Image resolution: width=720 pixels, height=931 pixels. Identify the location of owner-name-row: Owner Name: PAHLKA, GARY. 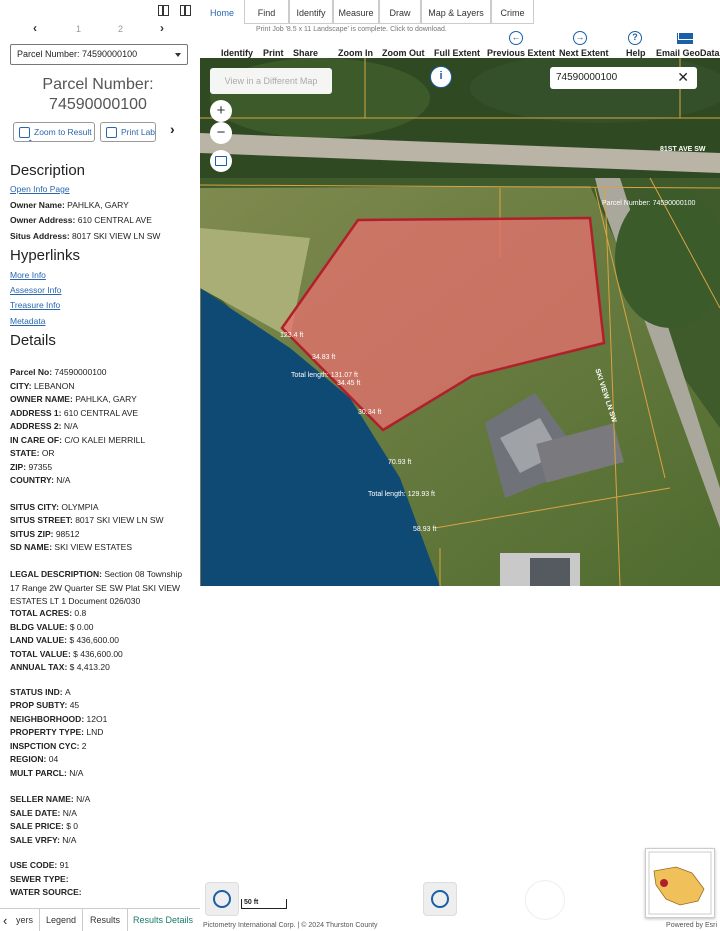
(69, 205).